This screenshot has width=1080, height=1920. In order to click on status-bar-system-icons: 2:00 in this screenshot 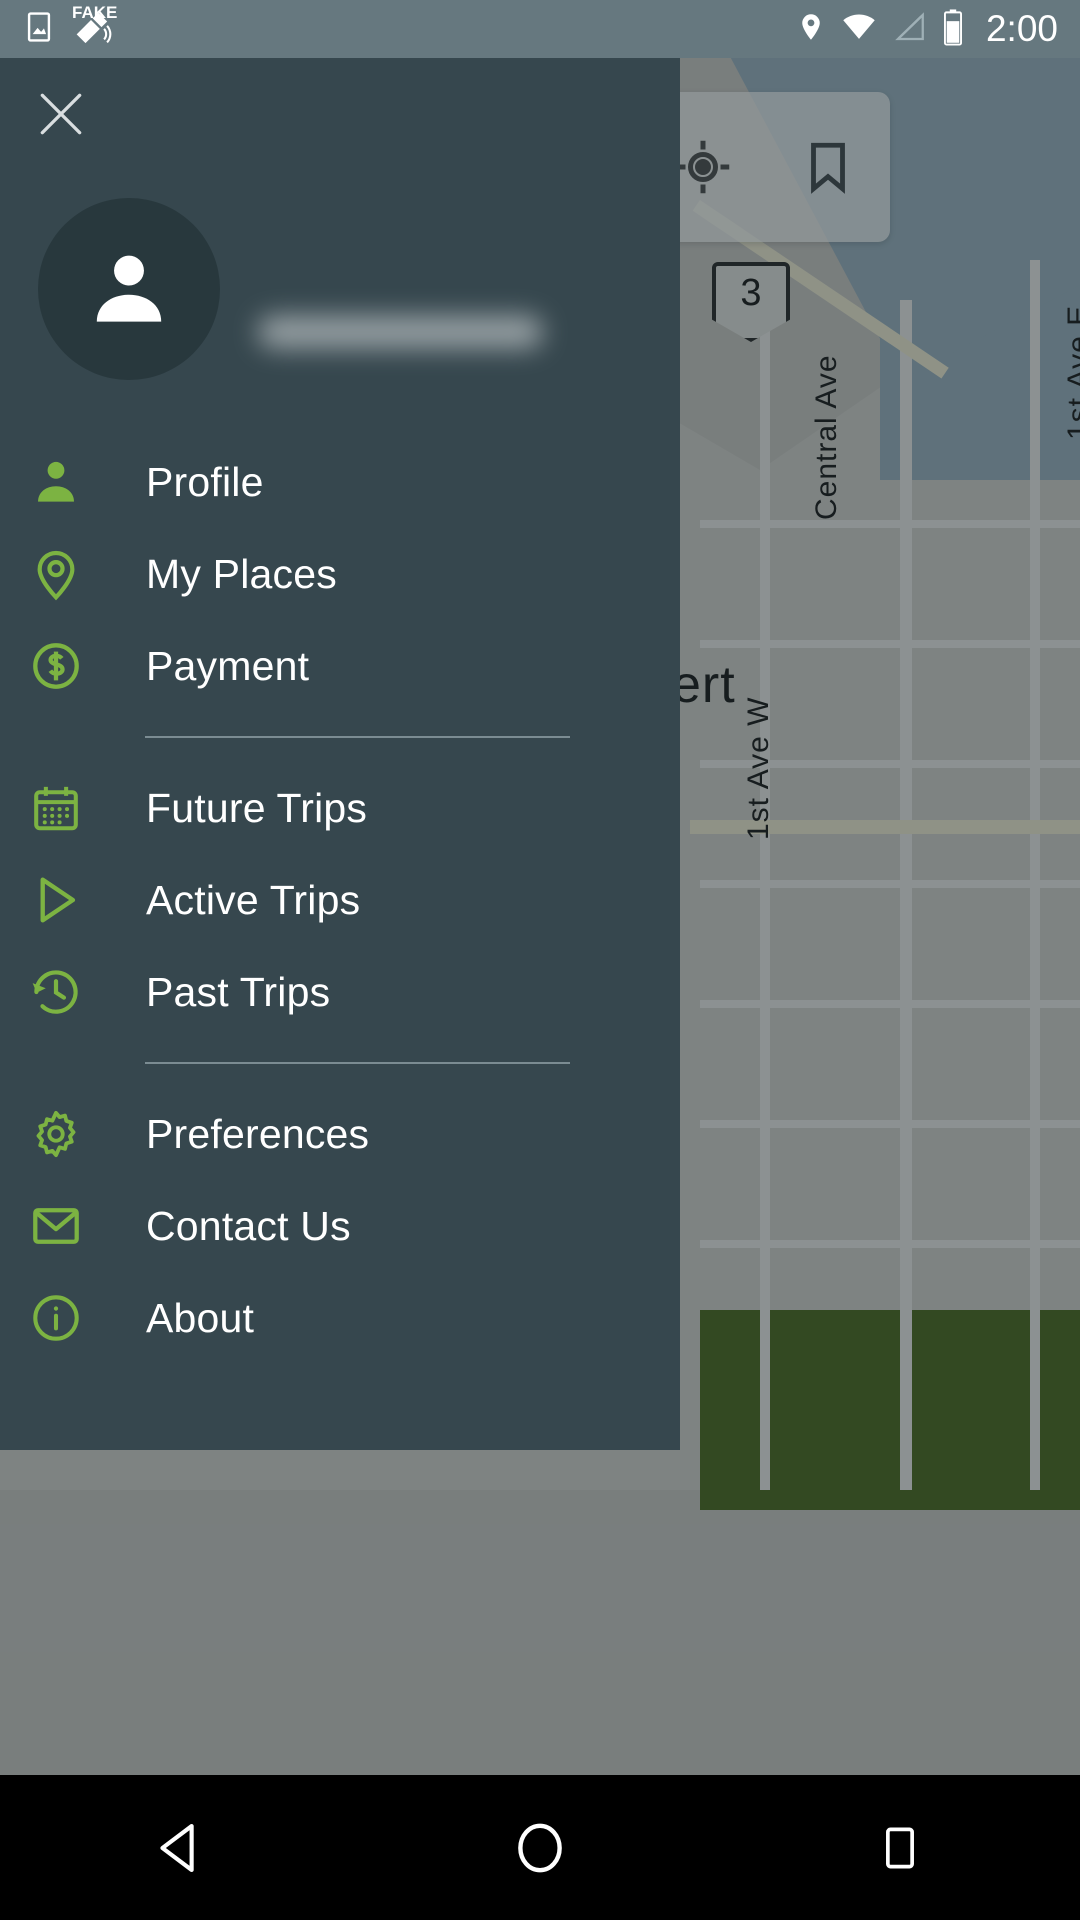, I will do `click(927, 29)`.